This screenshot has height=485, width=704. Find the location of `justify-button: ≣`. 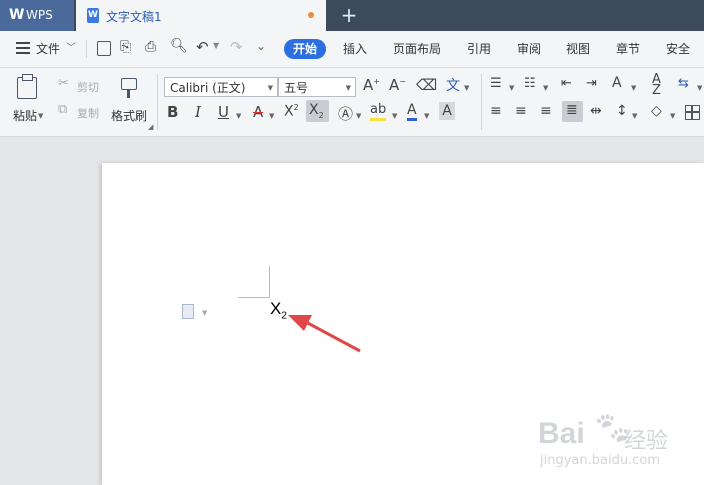

justify-button: ≣ is located at coordinates (572, 111).